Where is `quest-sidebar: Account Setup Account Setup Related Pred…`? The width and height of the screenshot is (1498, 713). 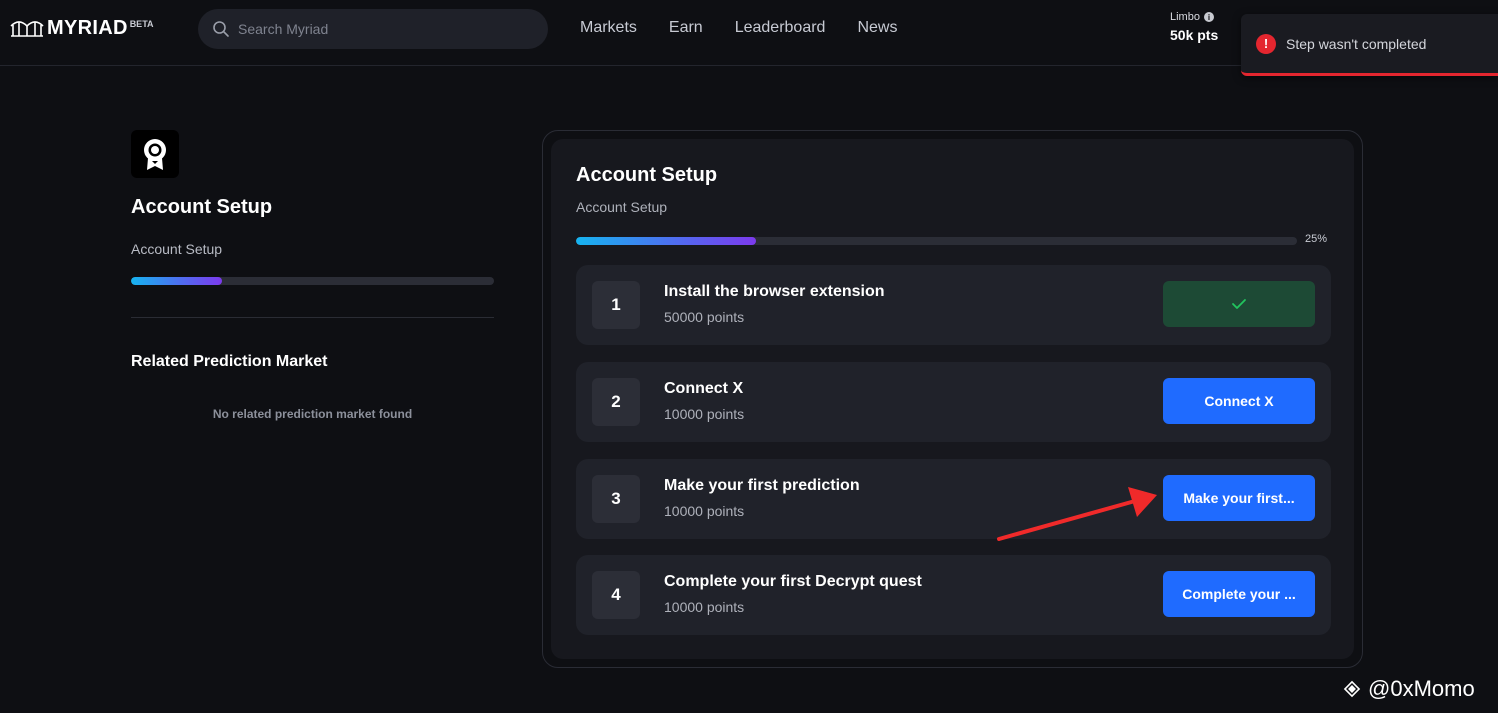 quest-sidebar: Account Setup Account Setup Related Pred… is located at coordinates (312, 275).